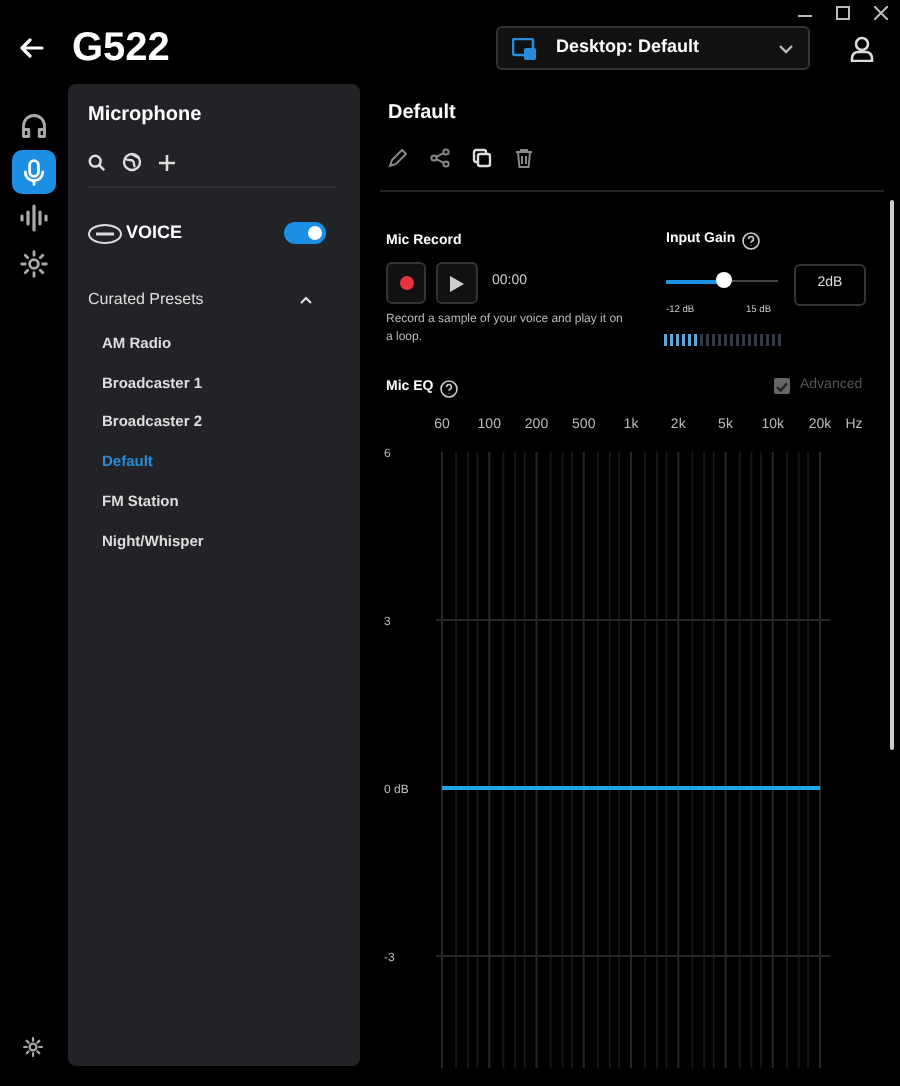 Image resolution: width=900 pixels, height=1086 pixels. Describe the element at coordinates (121, 49) in the screenshot. I see `window-title: G522` at that location.